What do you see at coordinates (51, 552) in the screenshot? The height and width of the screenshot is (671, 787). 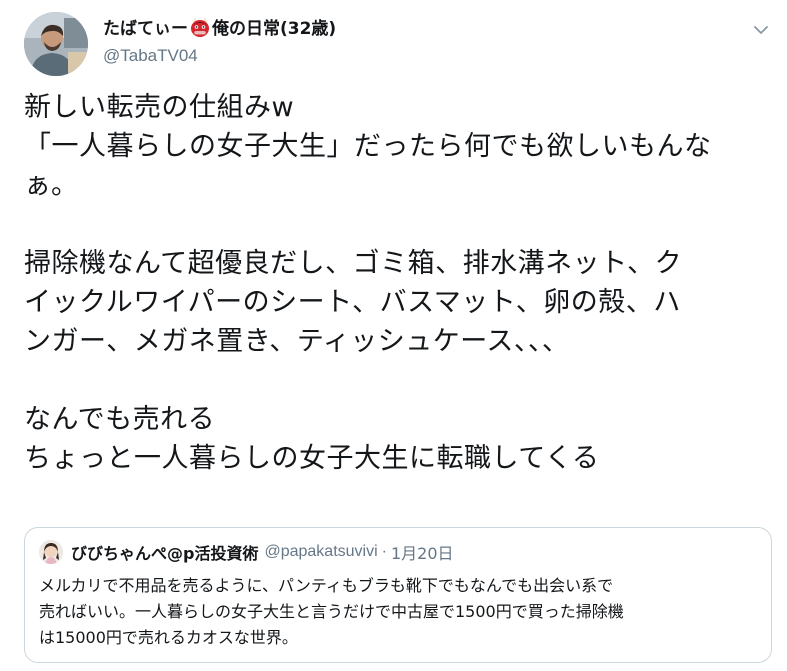 I see `quoted-author-avatar` at bounding box center [51, 552].